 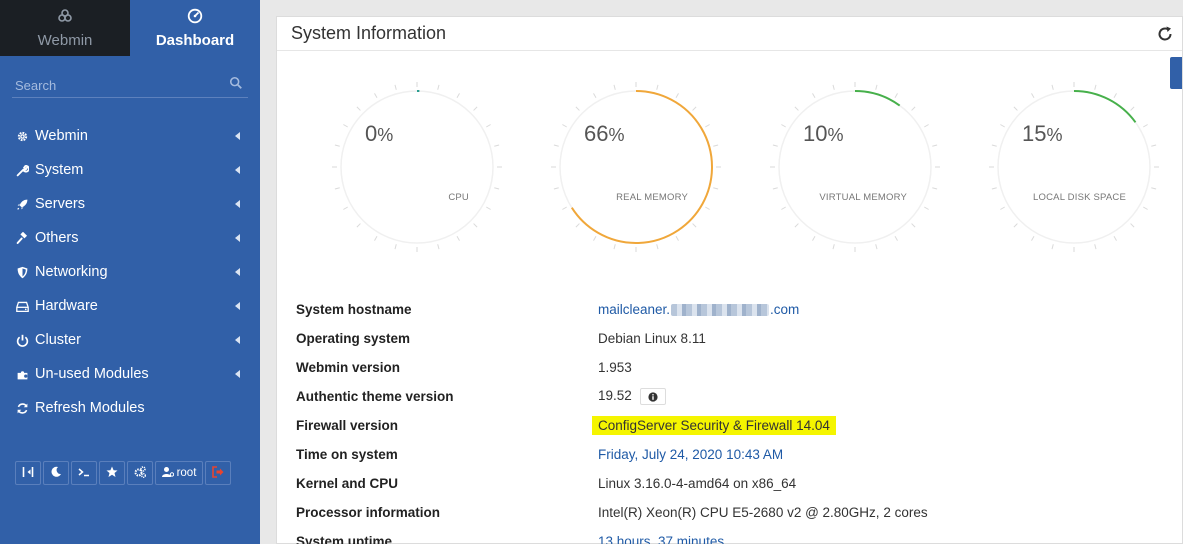 I want to click on redacted-text, so click(x=720, y=310).